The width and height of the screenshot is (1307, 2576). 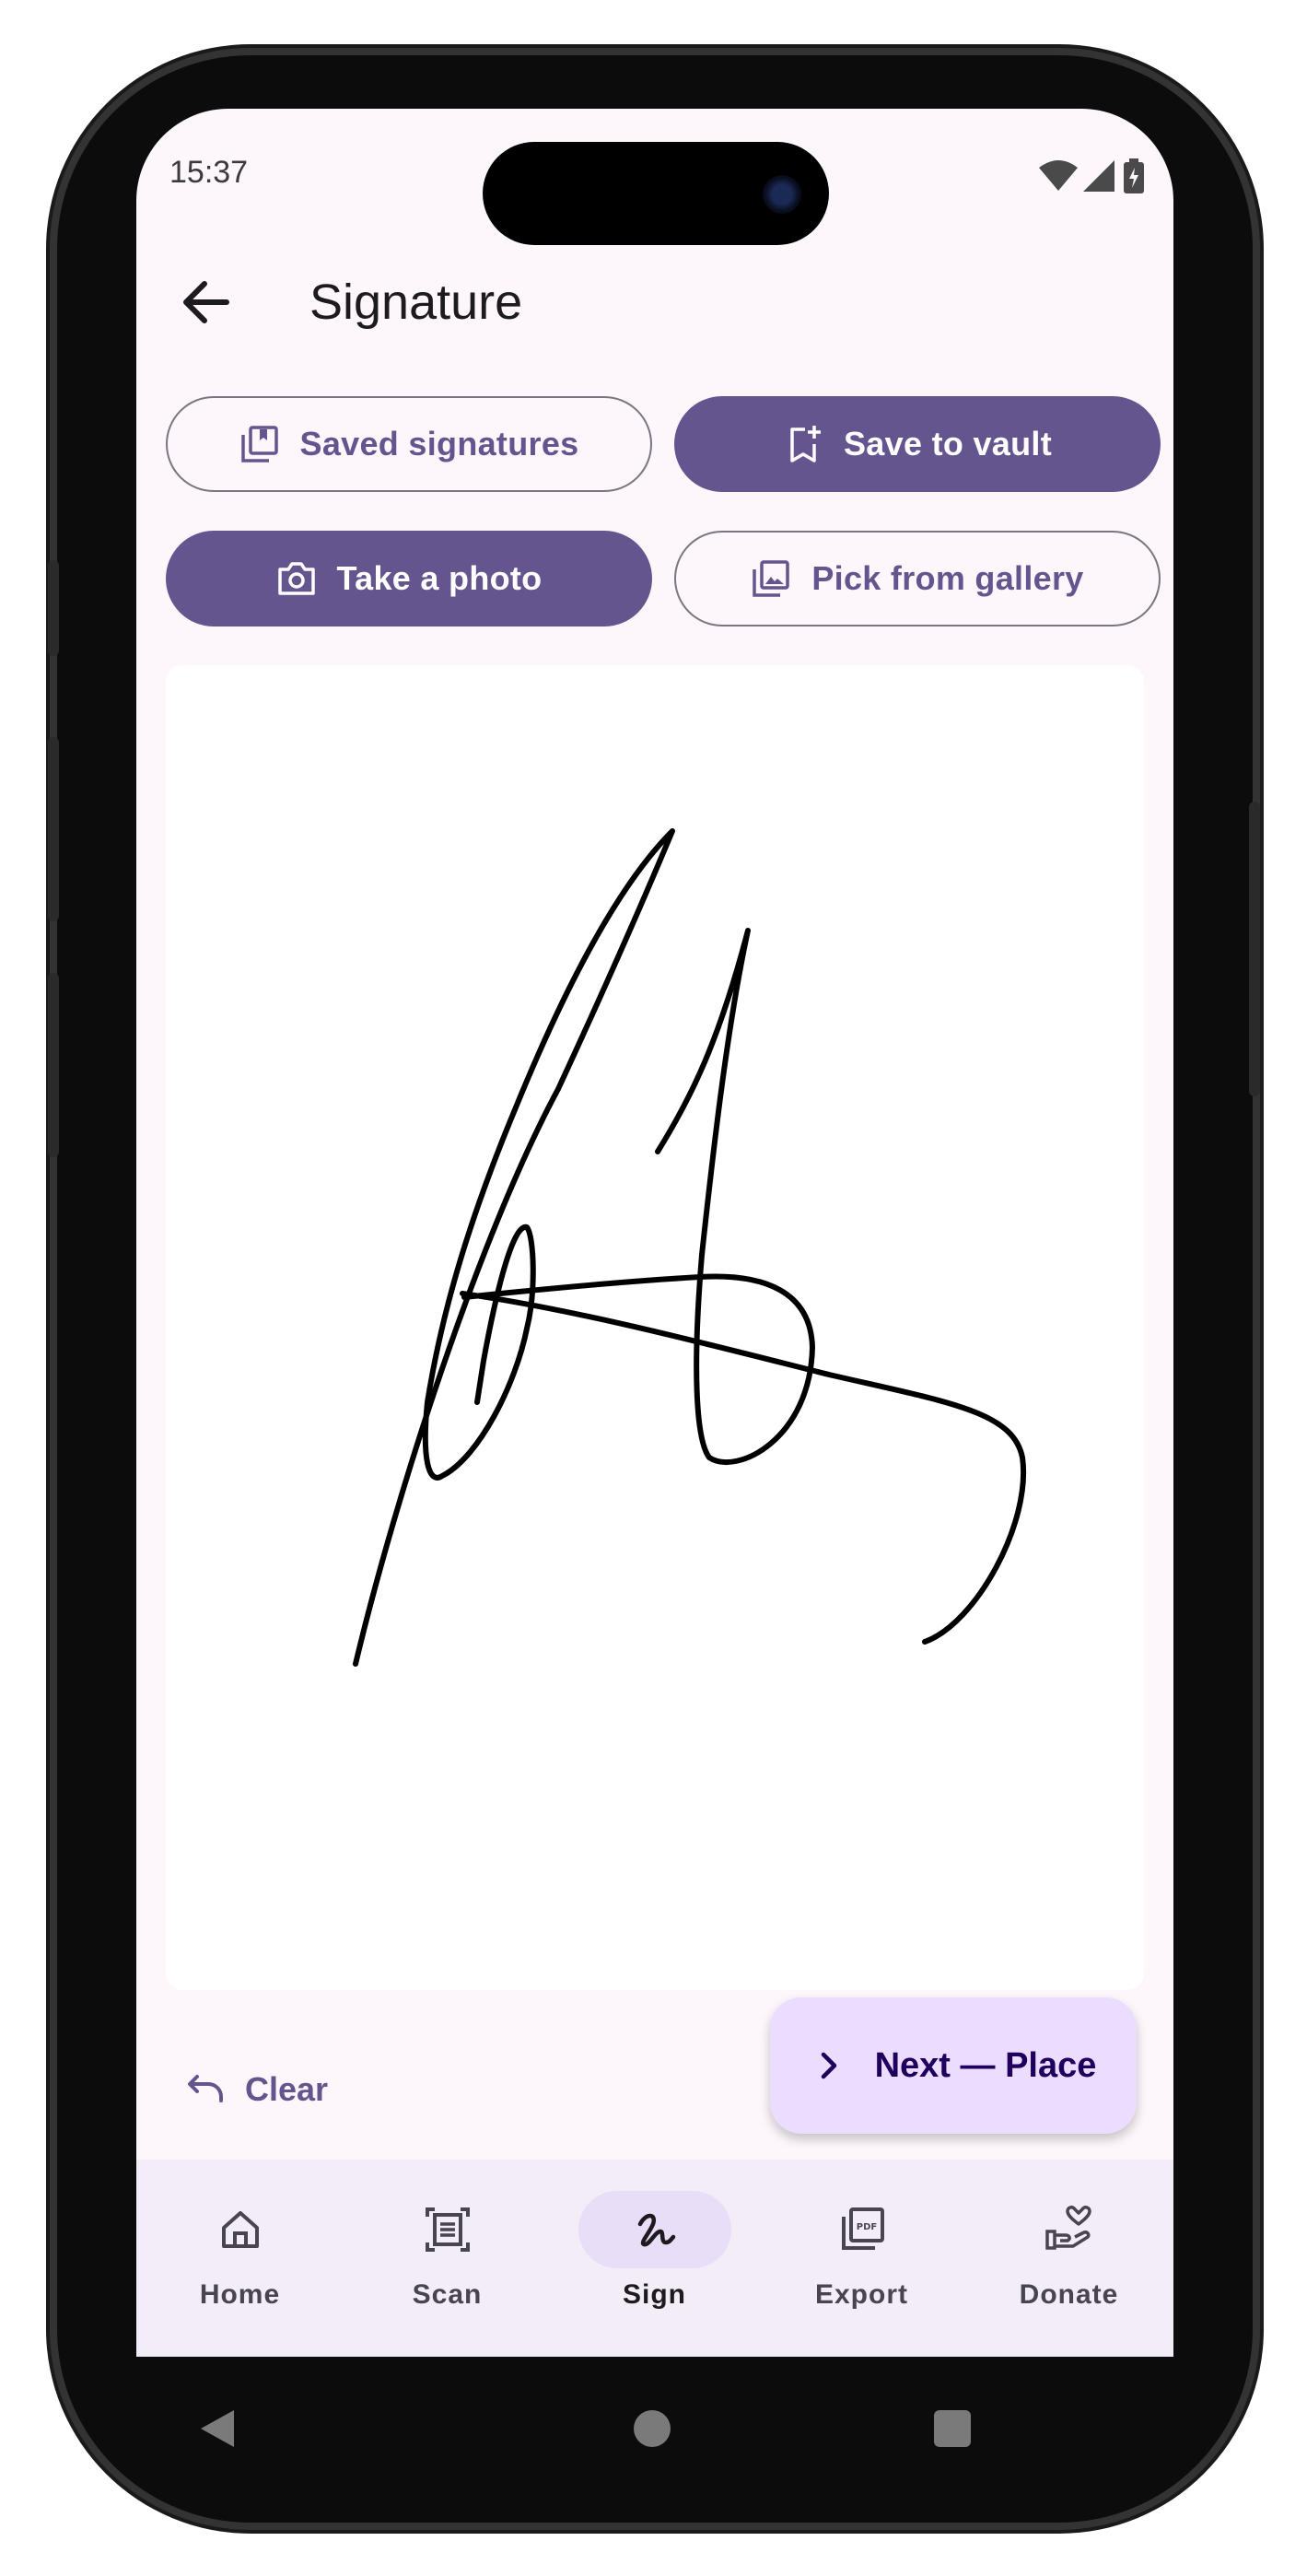 What do you see at coordinates (259, 444) in the screenshot?
I see `library-icon` at bounding box center [259, 444].